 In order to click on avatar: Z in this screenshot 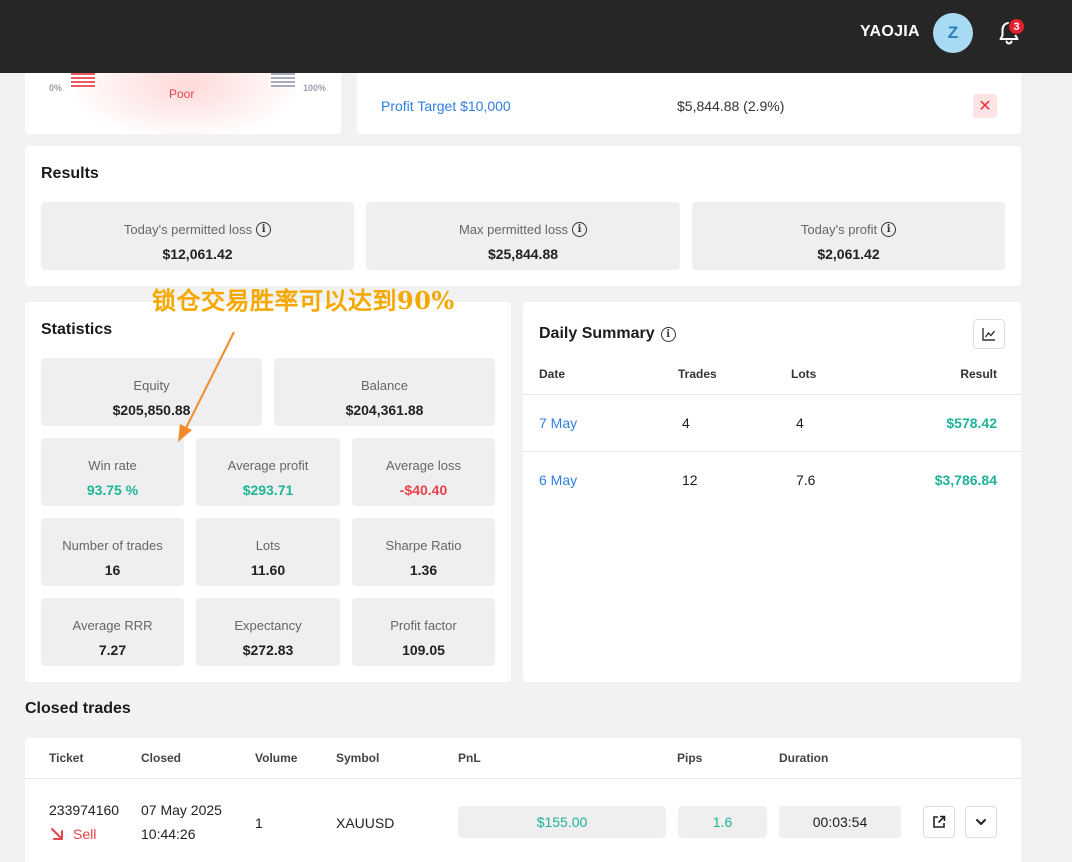, I will do `click(953, 33)`.